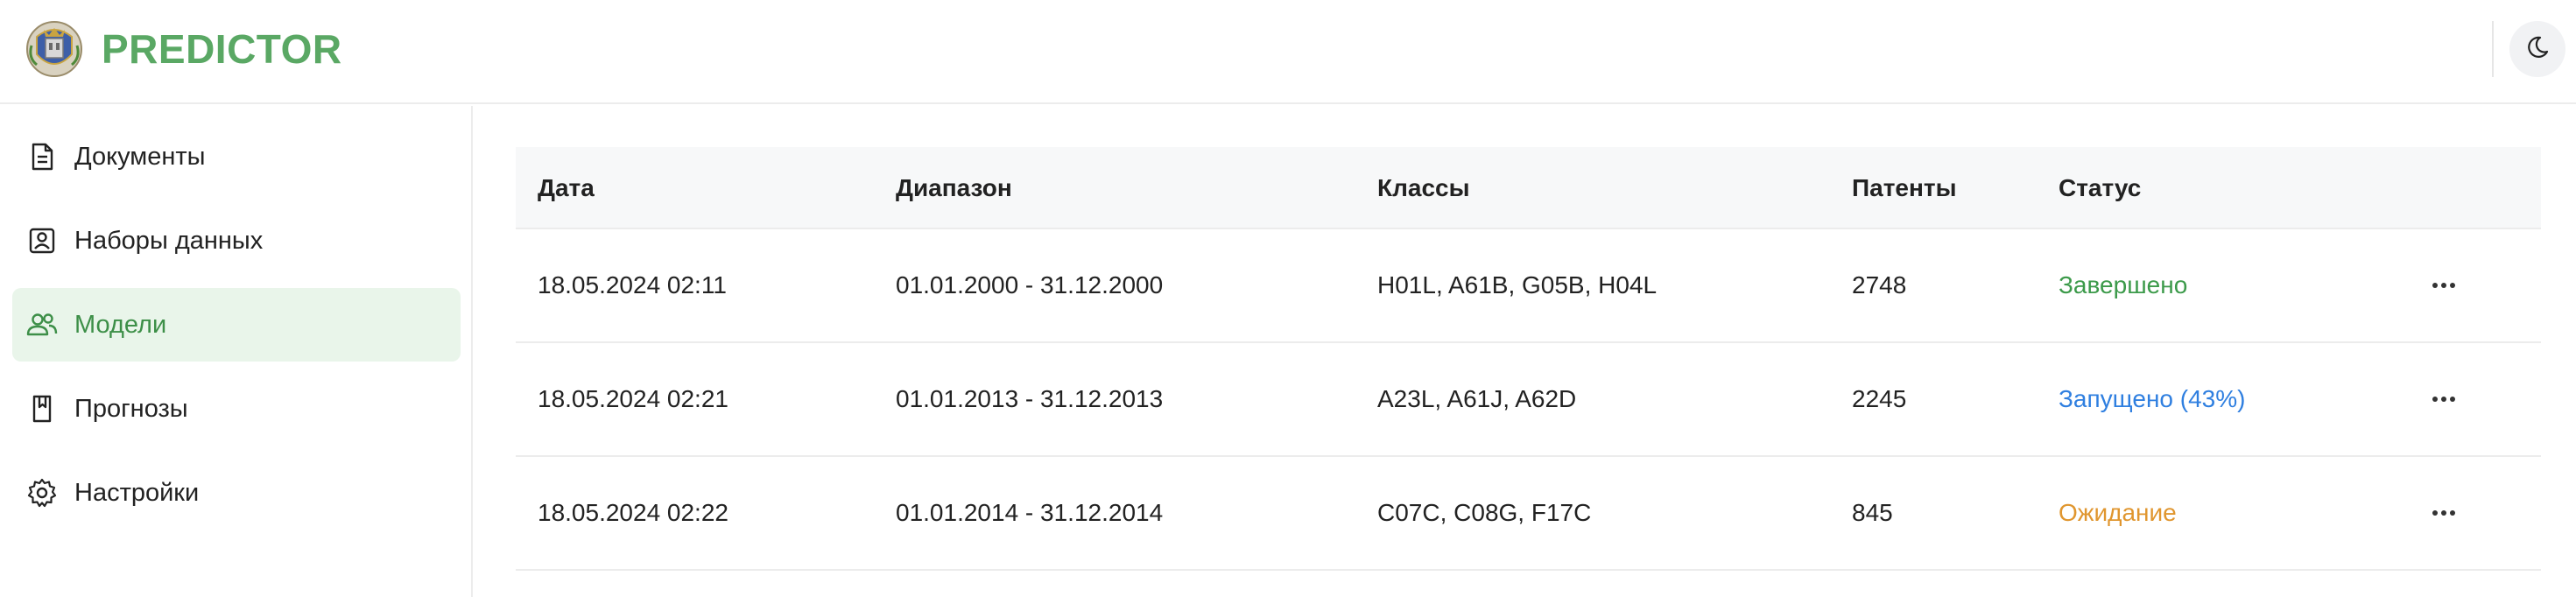 Image resolution: width=2576 pixels, height=597 pixels. What do you see at coordinates (42, 324) in the screenshot?
I see `users-icon` at bounding box center [42, 324].